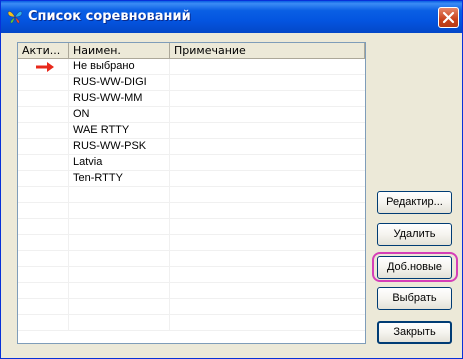  I want to click on table-row: RUS-WW-DIGI, so click(191, 83).